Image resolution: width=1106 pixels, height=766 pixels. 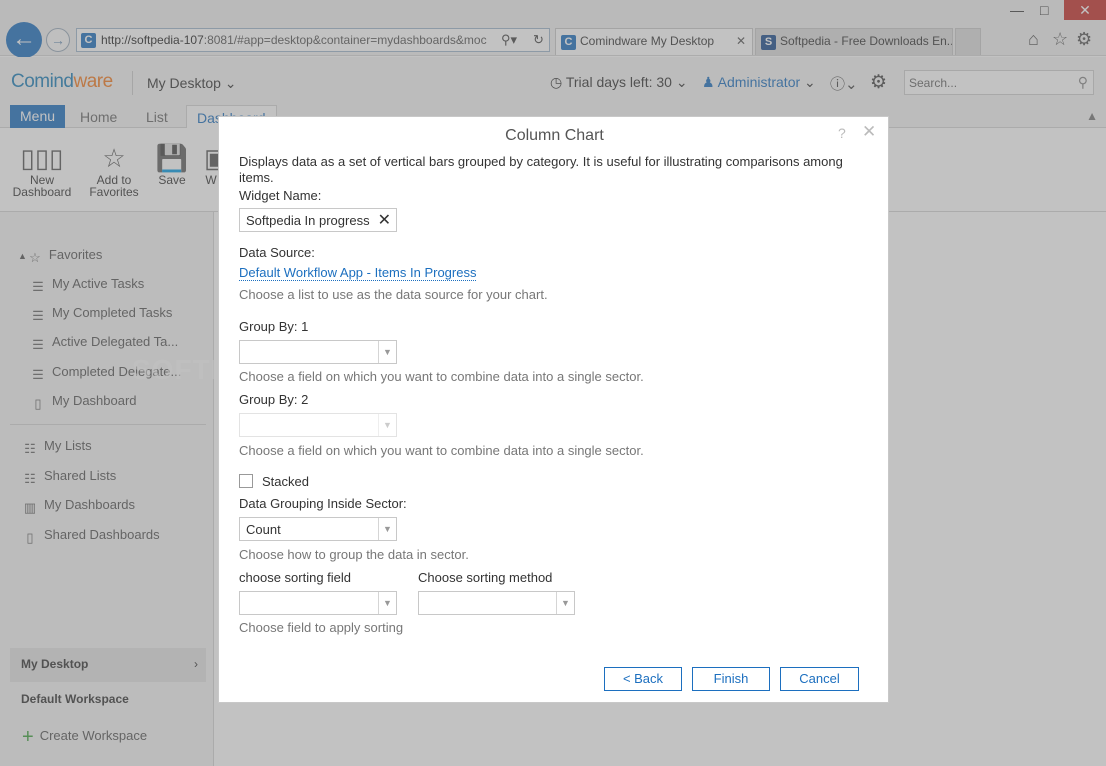 I want to click on stacked-label: Stacked, so click(x=285, y=481).